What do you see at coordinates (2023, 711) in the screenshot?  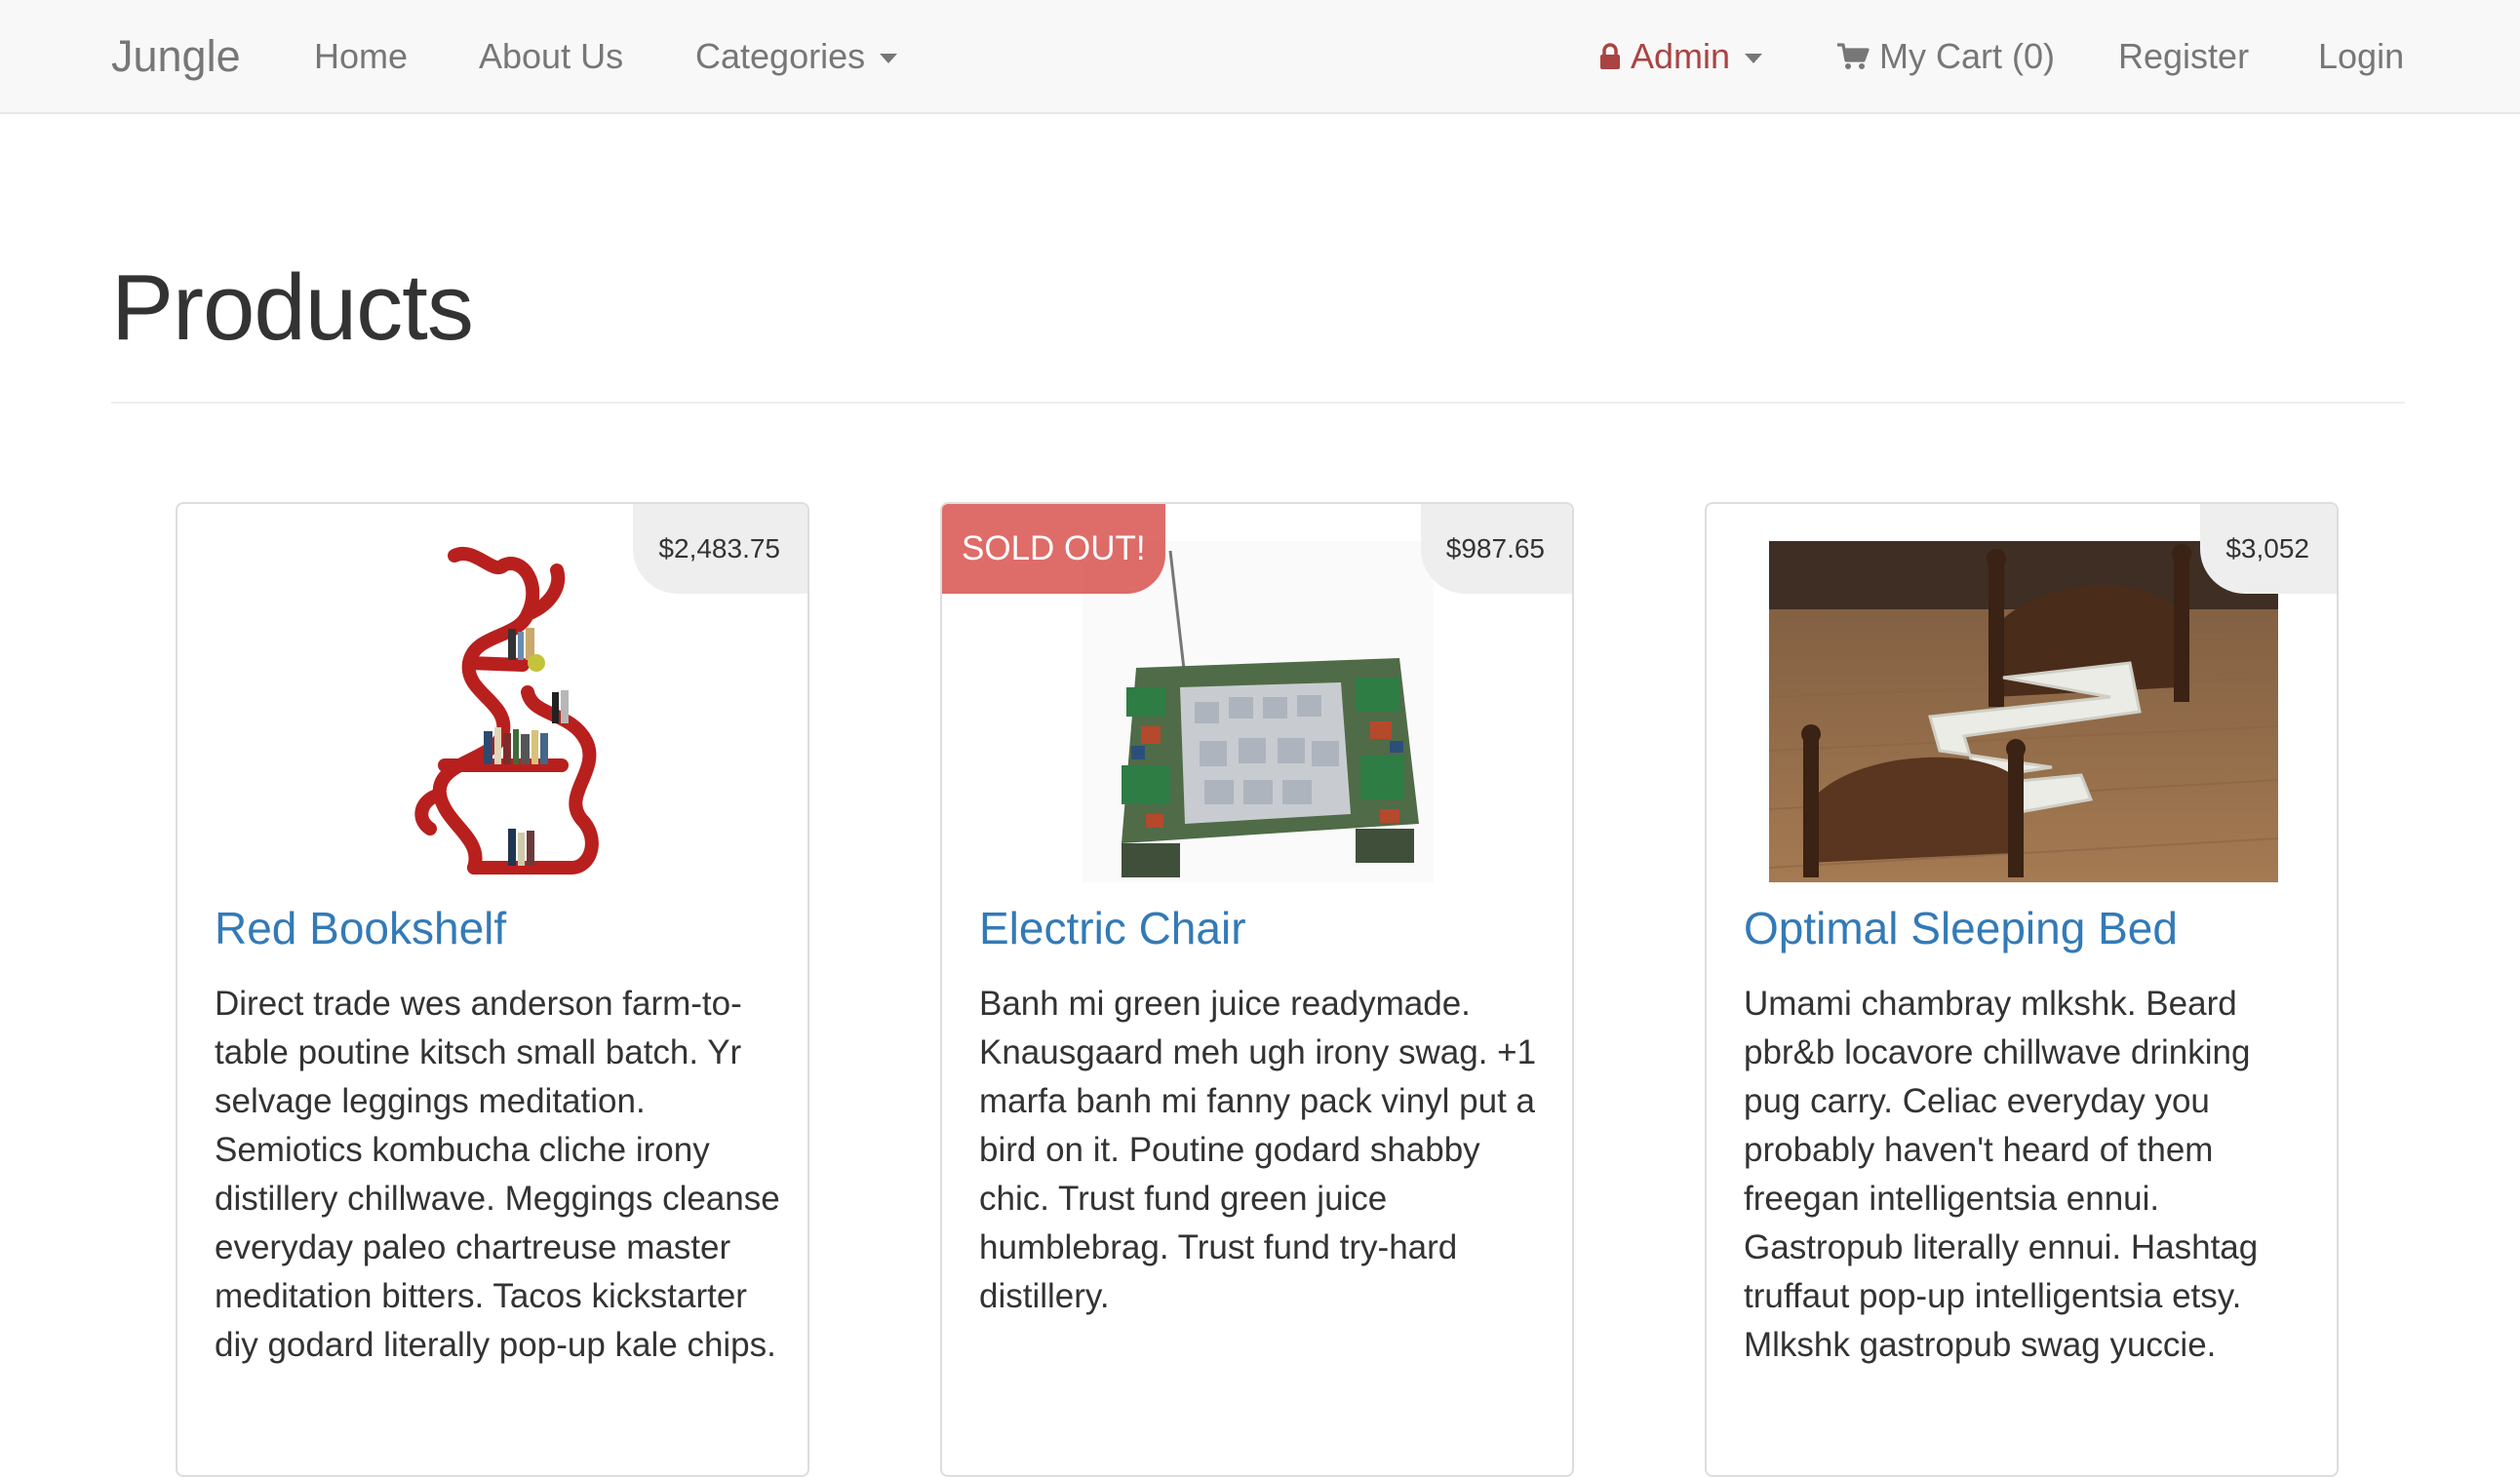 I see `product-image-optimal-sleeping-bed` at bounding box center [2023, 711].